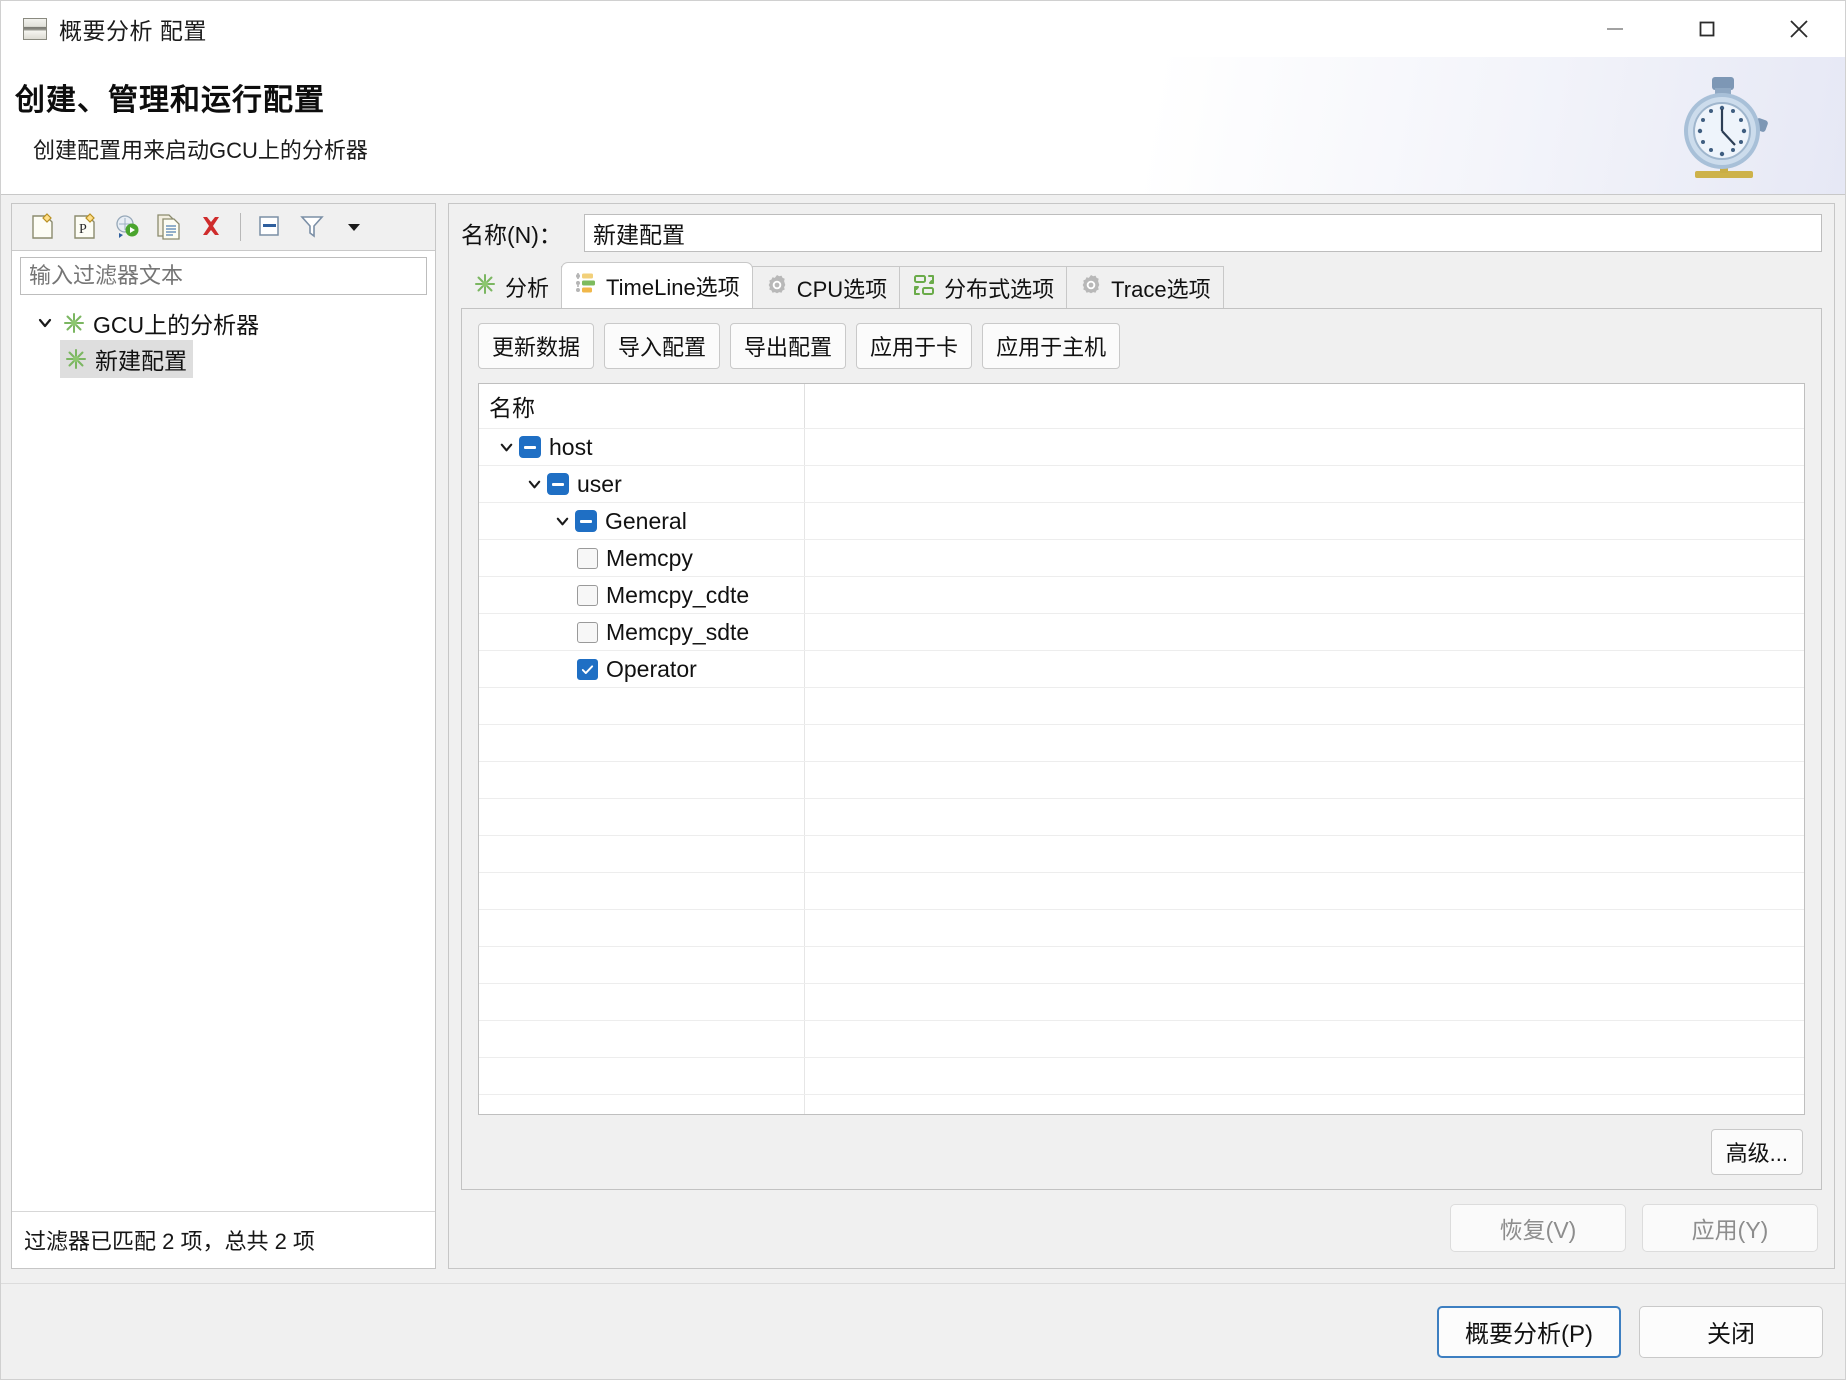  Describe the element at coordinates (223, 276) in the screenshot. I see `filter-input` at that location.